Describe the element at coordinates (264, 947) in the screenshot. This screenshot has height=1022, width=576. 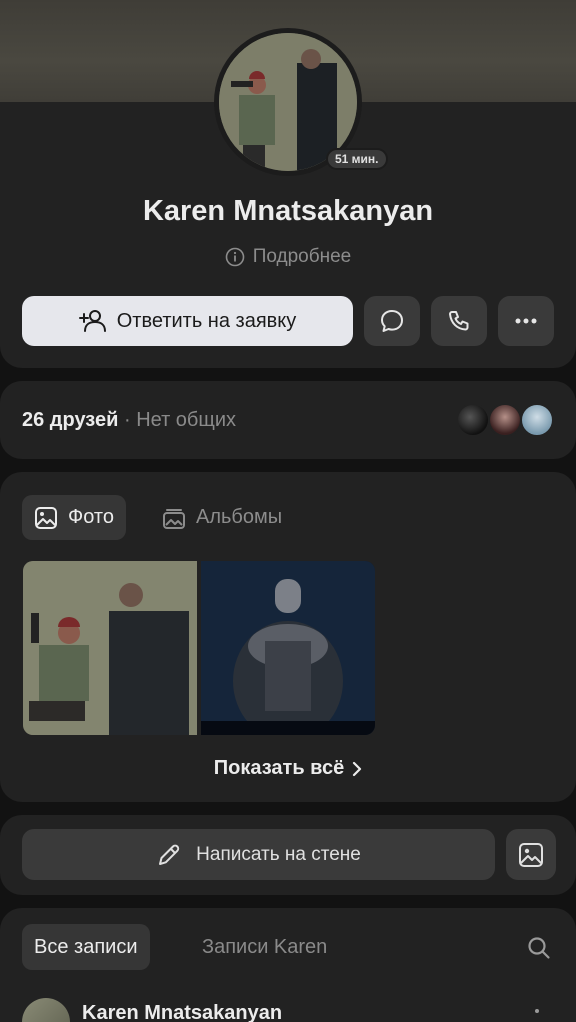
I see `tab-owner-posts: Записи Karen` at that location.